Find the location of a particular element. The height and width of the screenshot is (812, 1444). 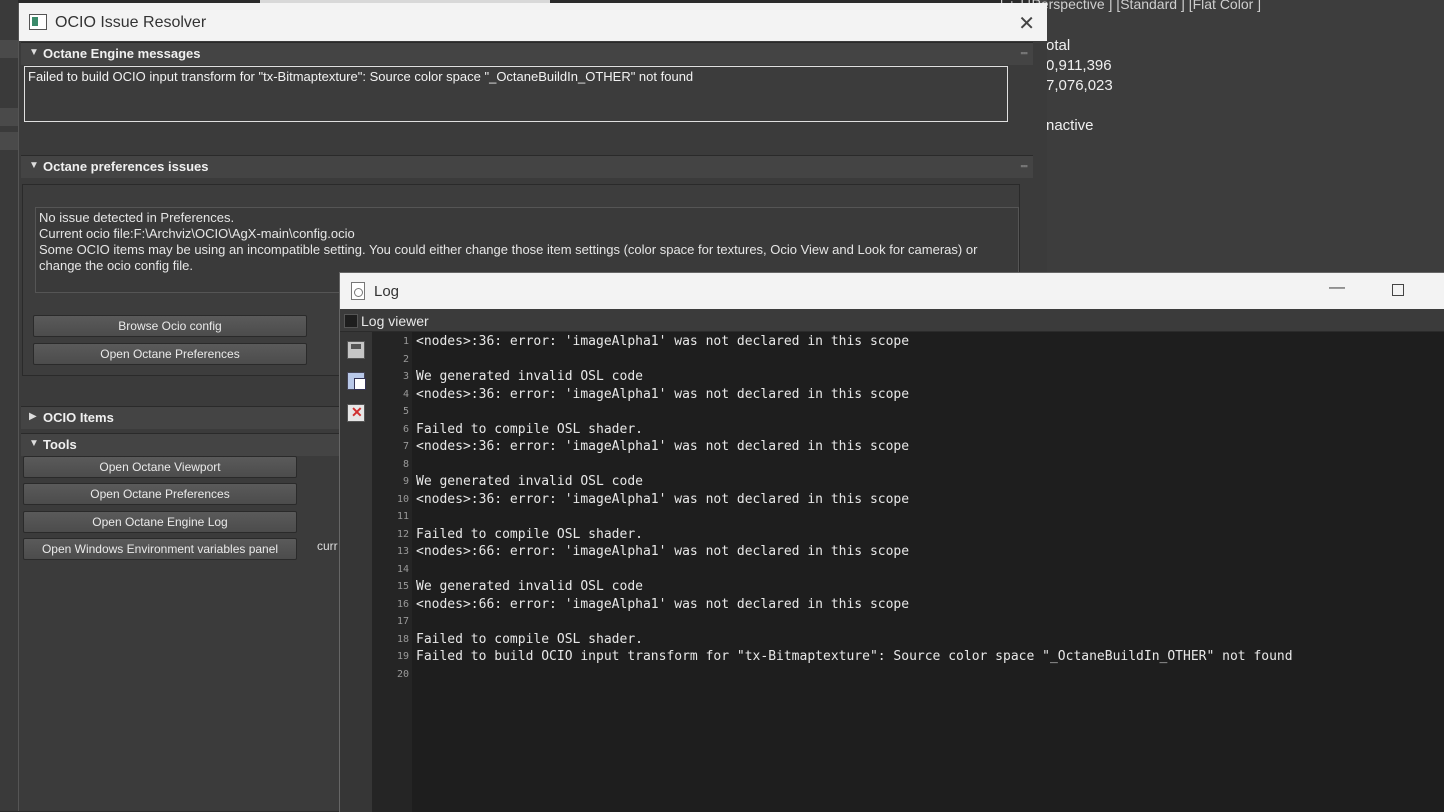

line-number: 19 is located at coordinates (402, 656).